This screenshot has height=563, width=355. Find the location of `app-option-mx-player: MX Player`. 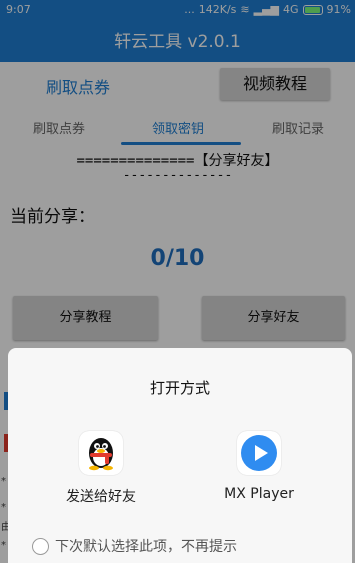

app-option-mx-player: MX Player is located at coordinates (259, 494).